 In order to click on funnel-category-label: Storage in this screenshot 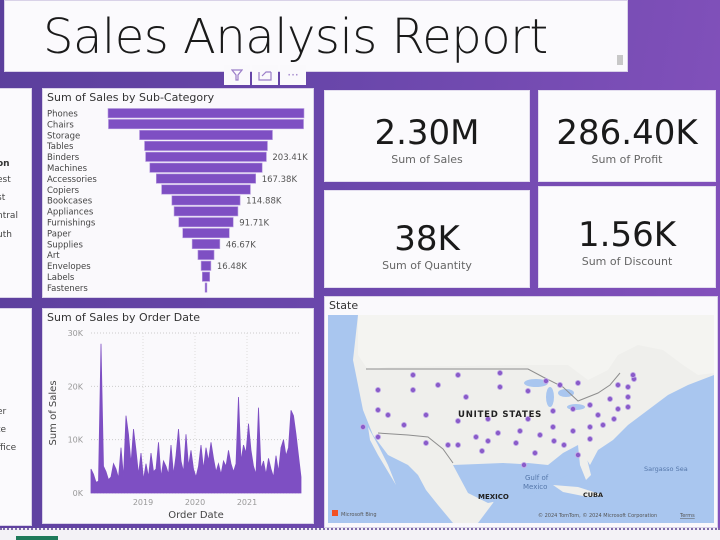, I will do `click(63, 136)`.